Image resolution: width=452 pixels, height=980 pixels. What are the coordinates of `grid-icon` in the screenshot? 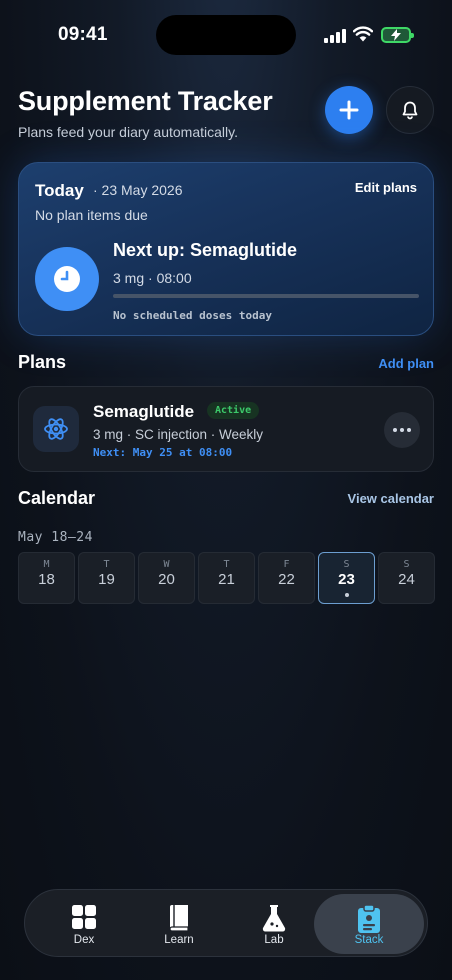 It's located at (84, 917).